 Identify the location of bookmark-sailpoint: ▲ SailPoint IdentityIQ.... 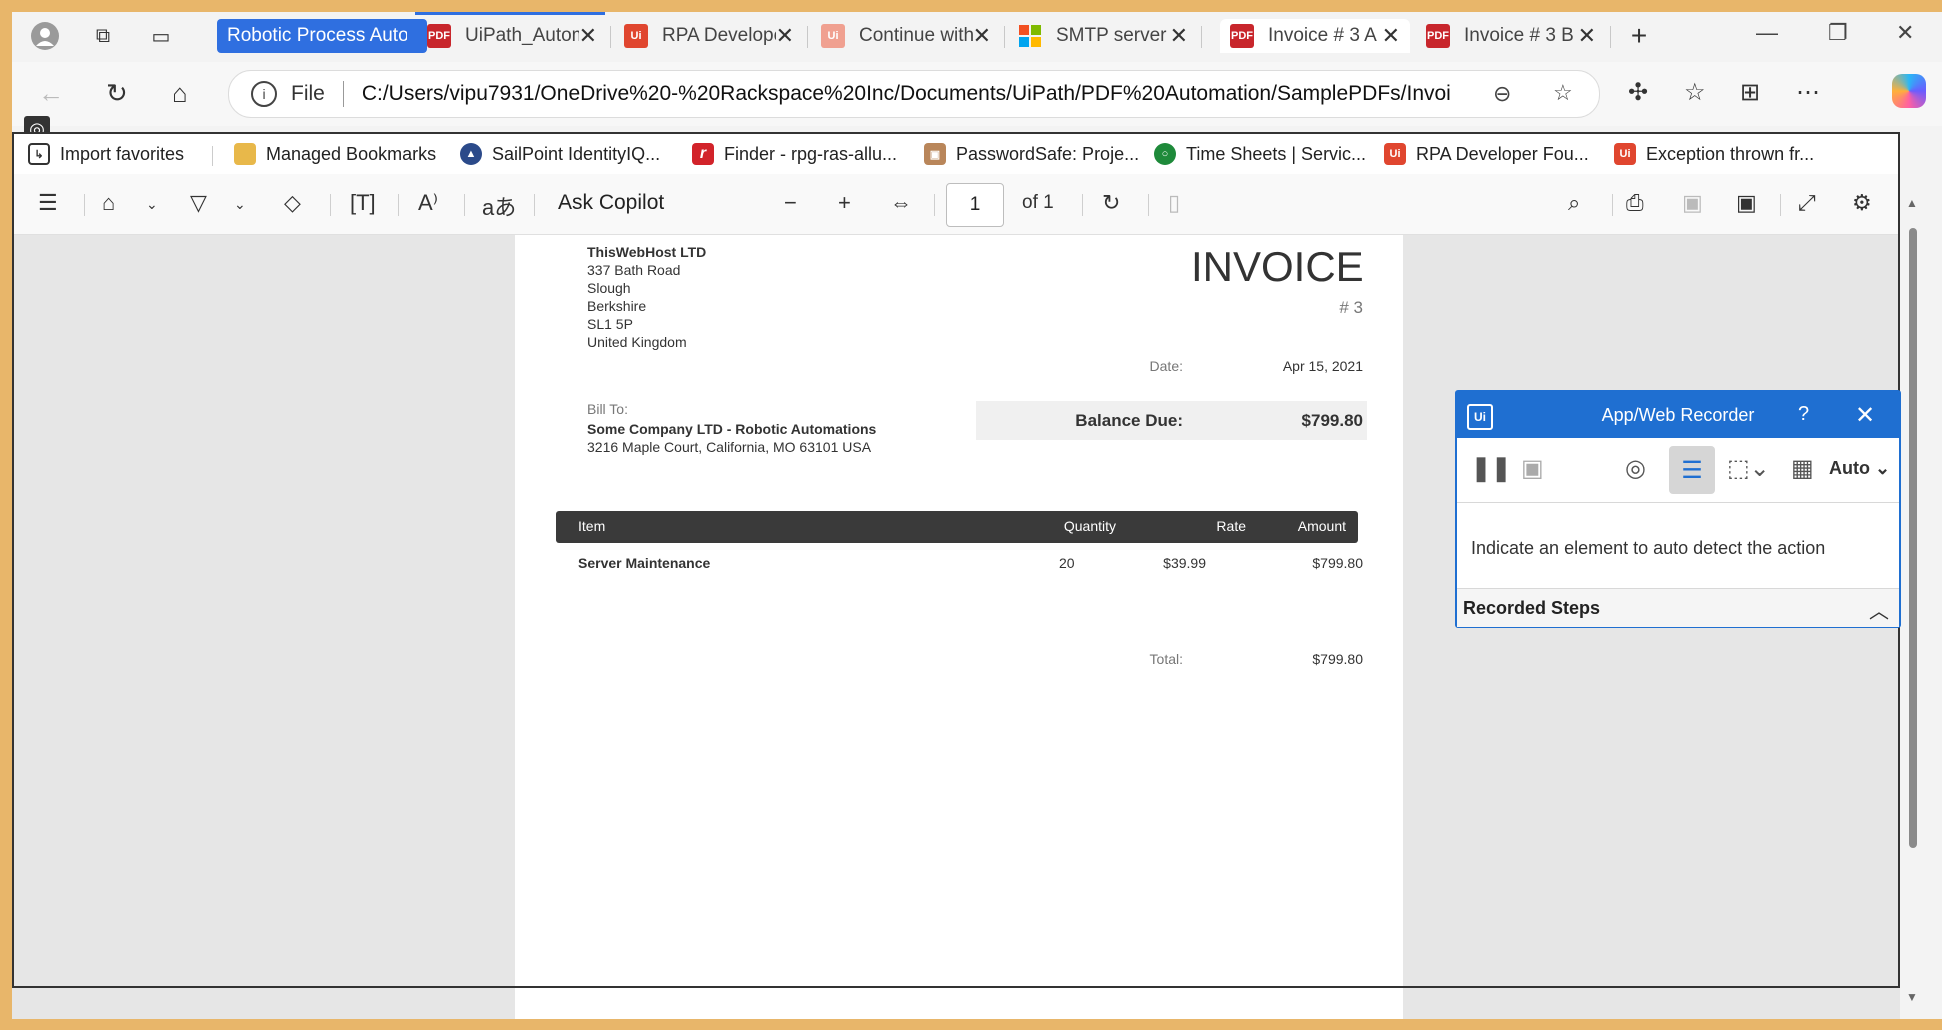
(560, 154).